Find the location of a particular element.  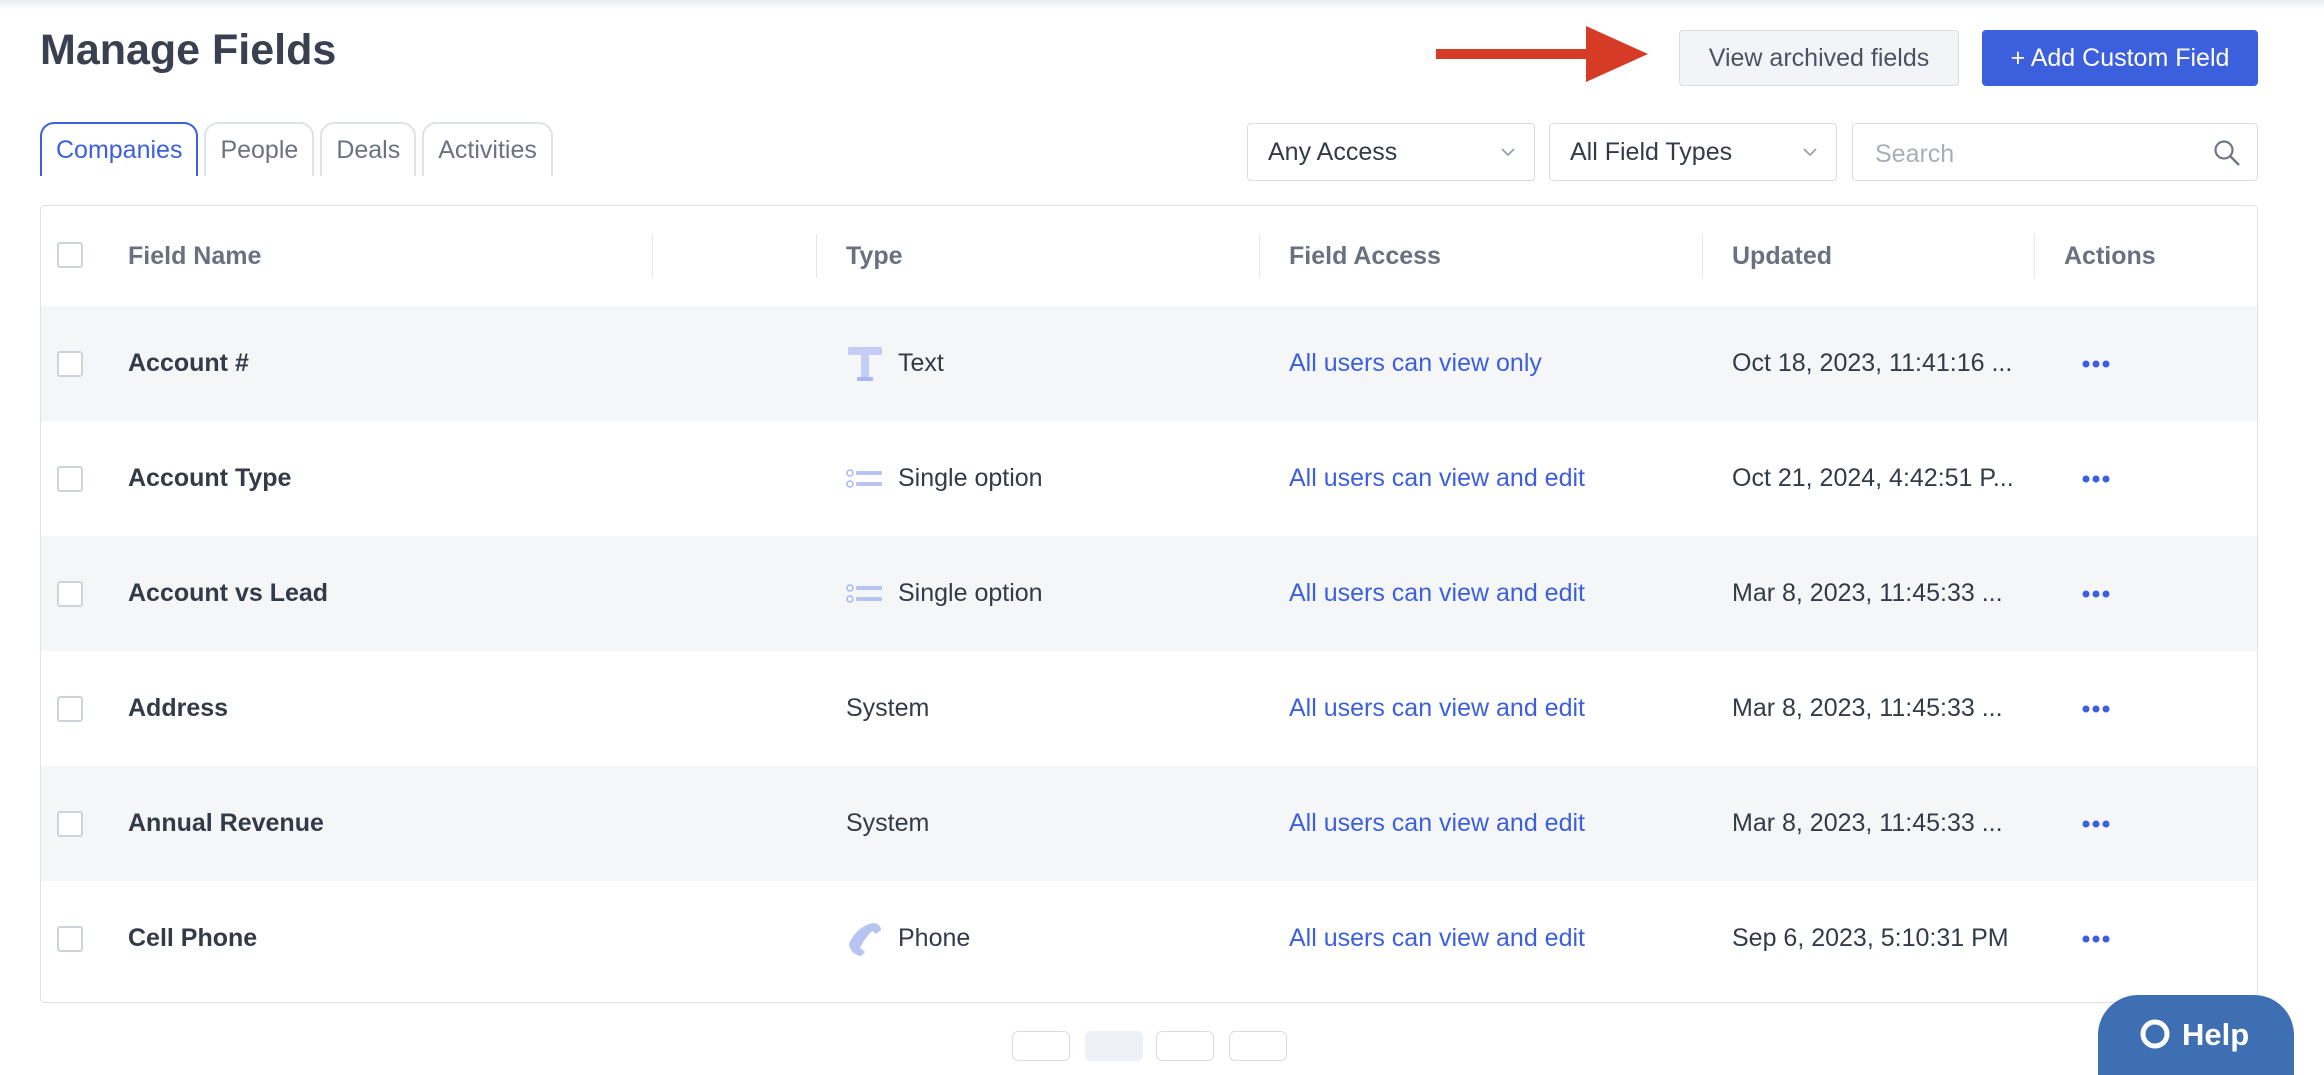

select-all-checkbox is located at coordinates (70, 255).